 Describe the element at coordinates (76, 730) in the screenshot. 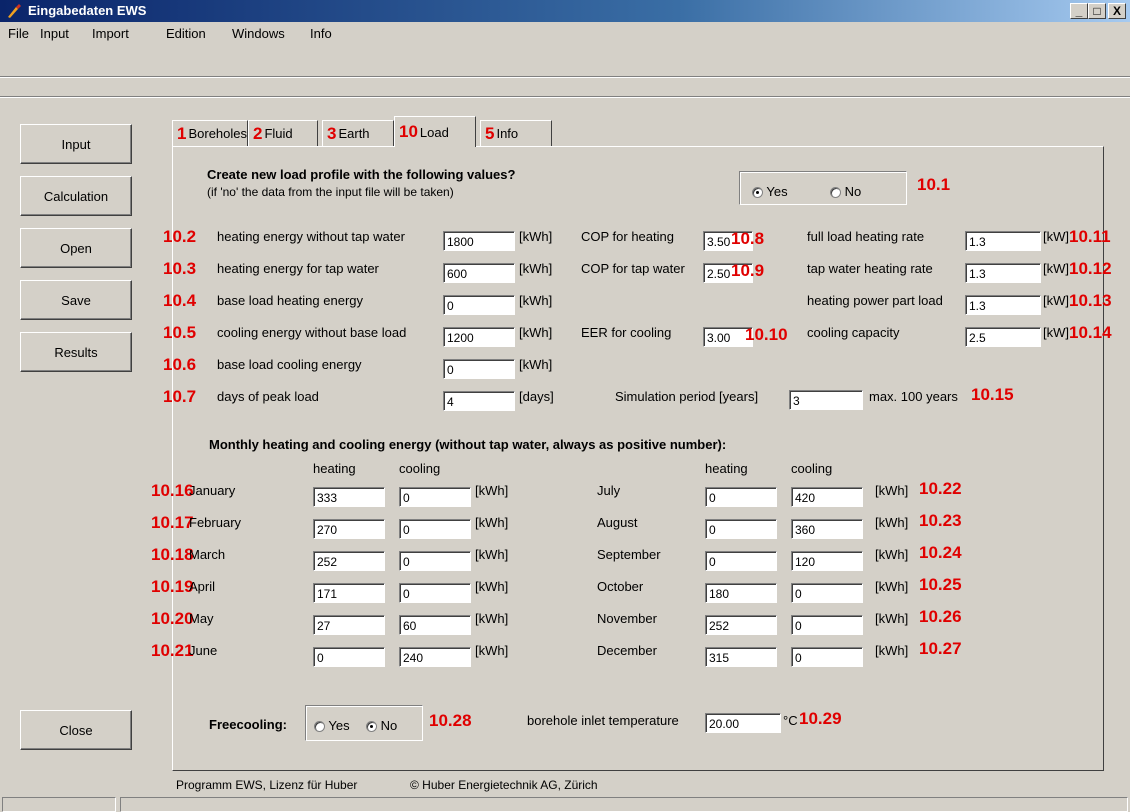

I see `close-button: Close` at that location.